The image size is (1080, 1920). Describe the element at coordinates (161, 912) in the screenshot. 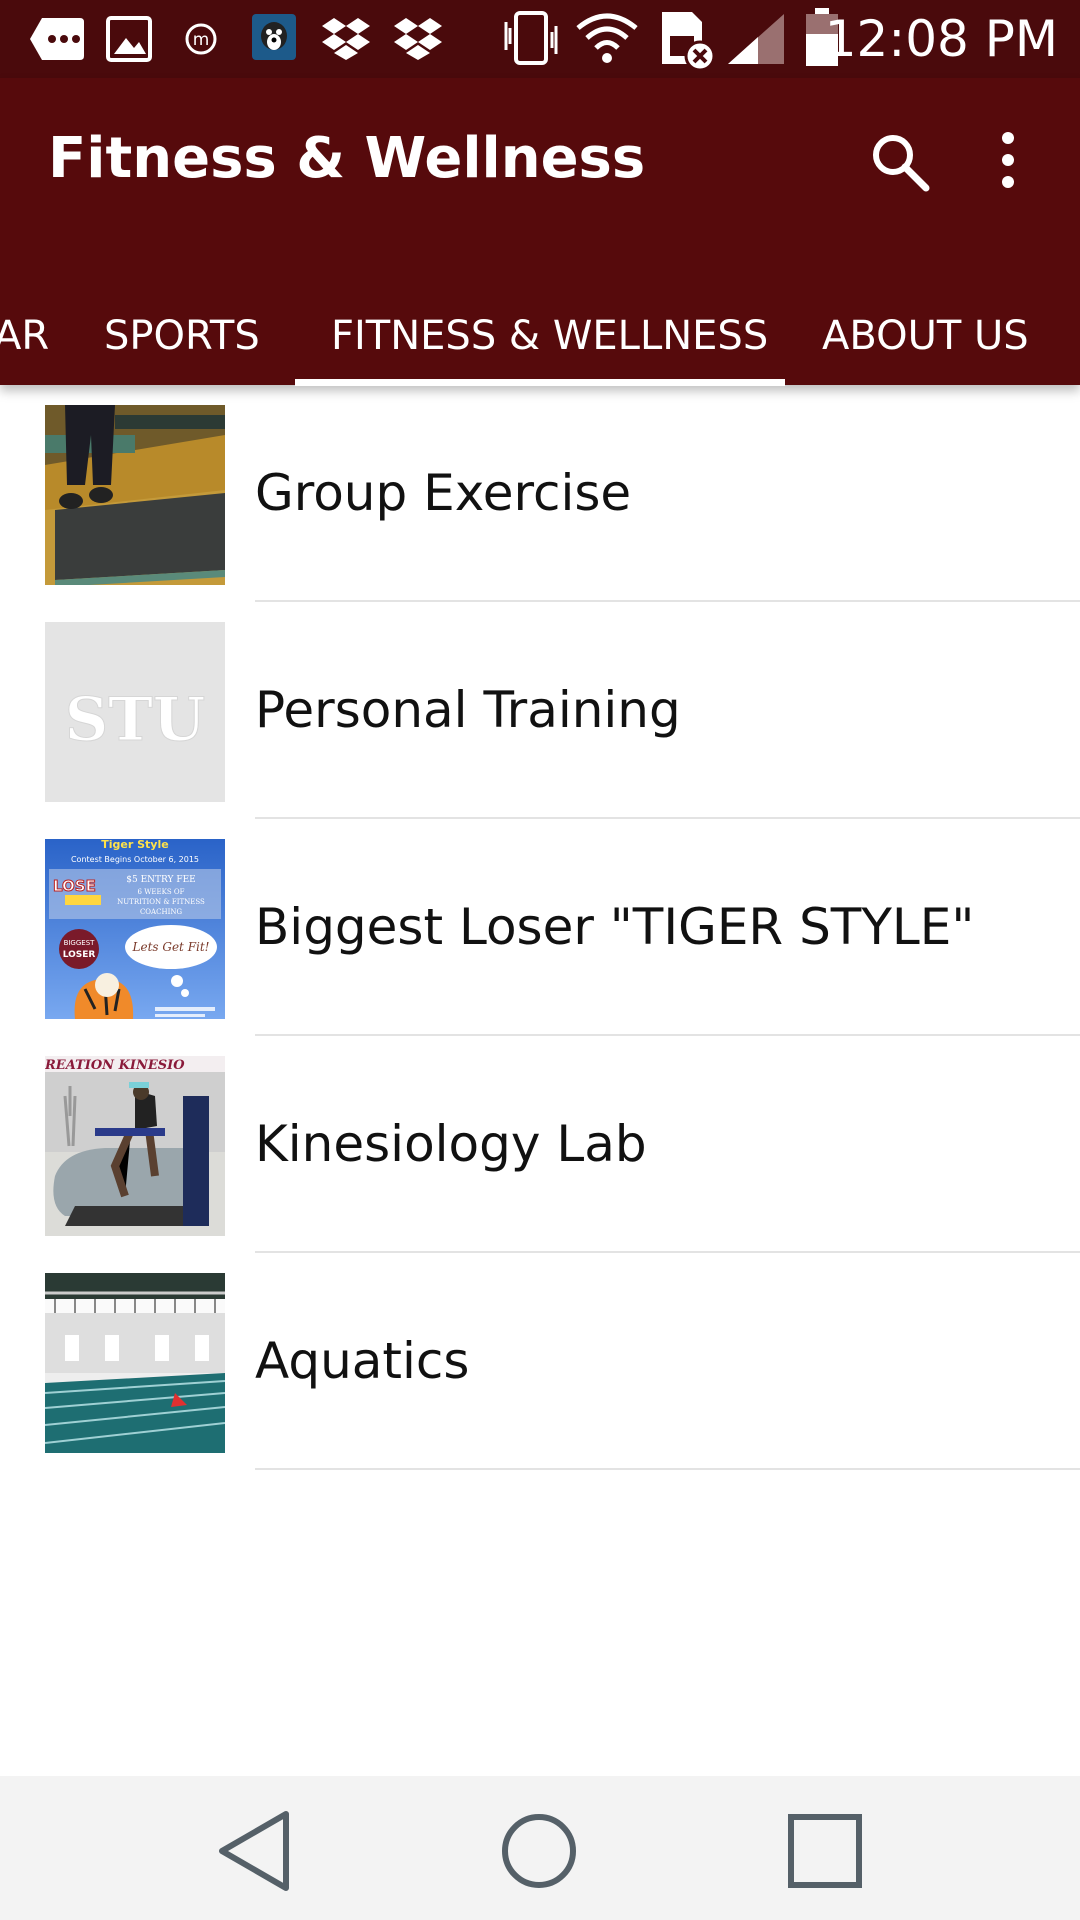

I see `poster-coaching: COACHING` at that location.